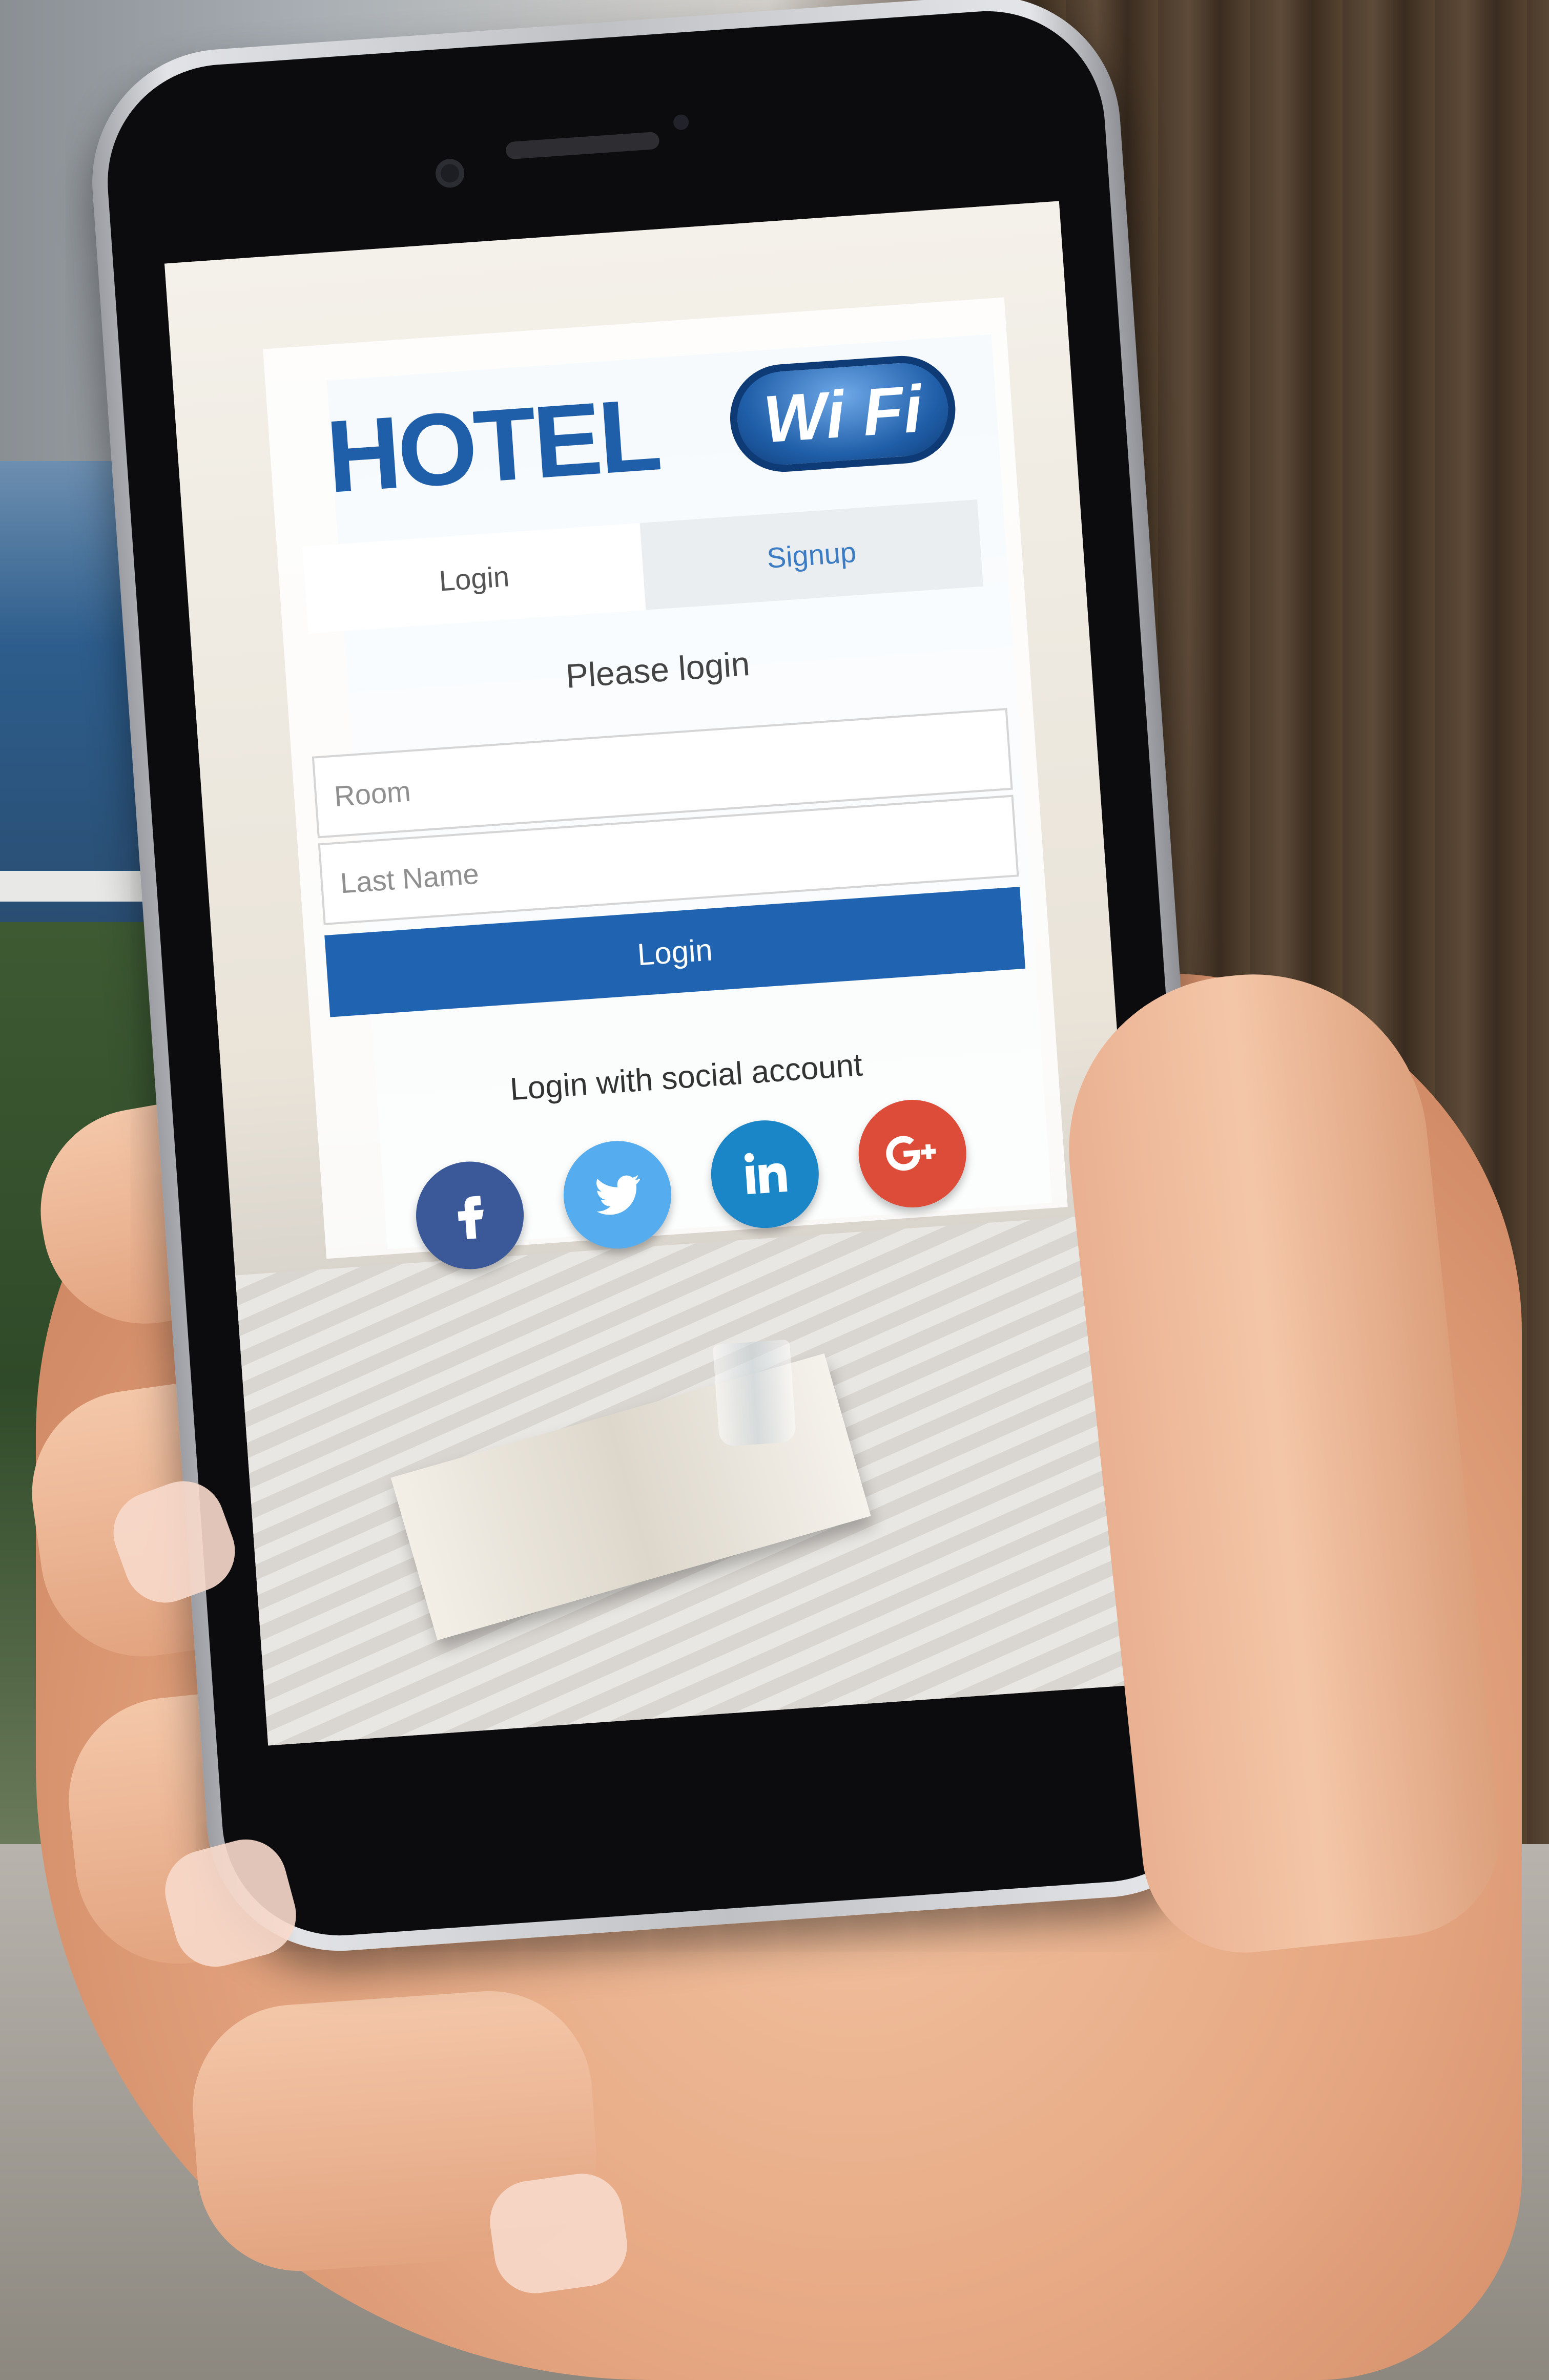  What do you see at coordinates (811, 554) in the screenshot?
I see `tab-signup: Signup` at bounding box center [811, 554].